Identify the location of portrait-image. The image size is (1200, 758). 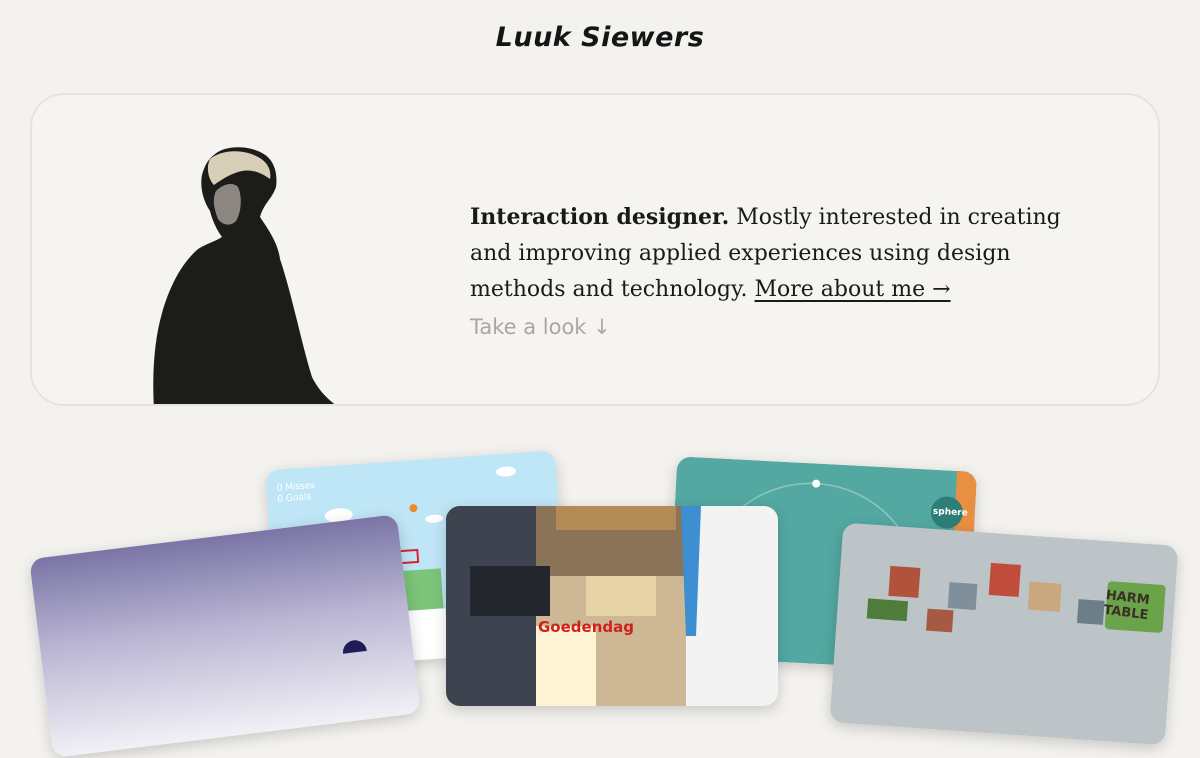
(244, 275).